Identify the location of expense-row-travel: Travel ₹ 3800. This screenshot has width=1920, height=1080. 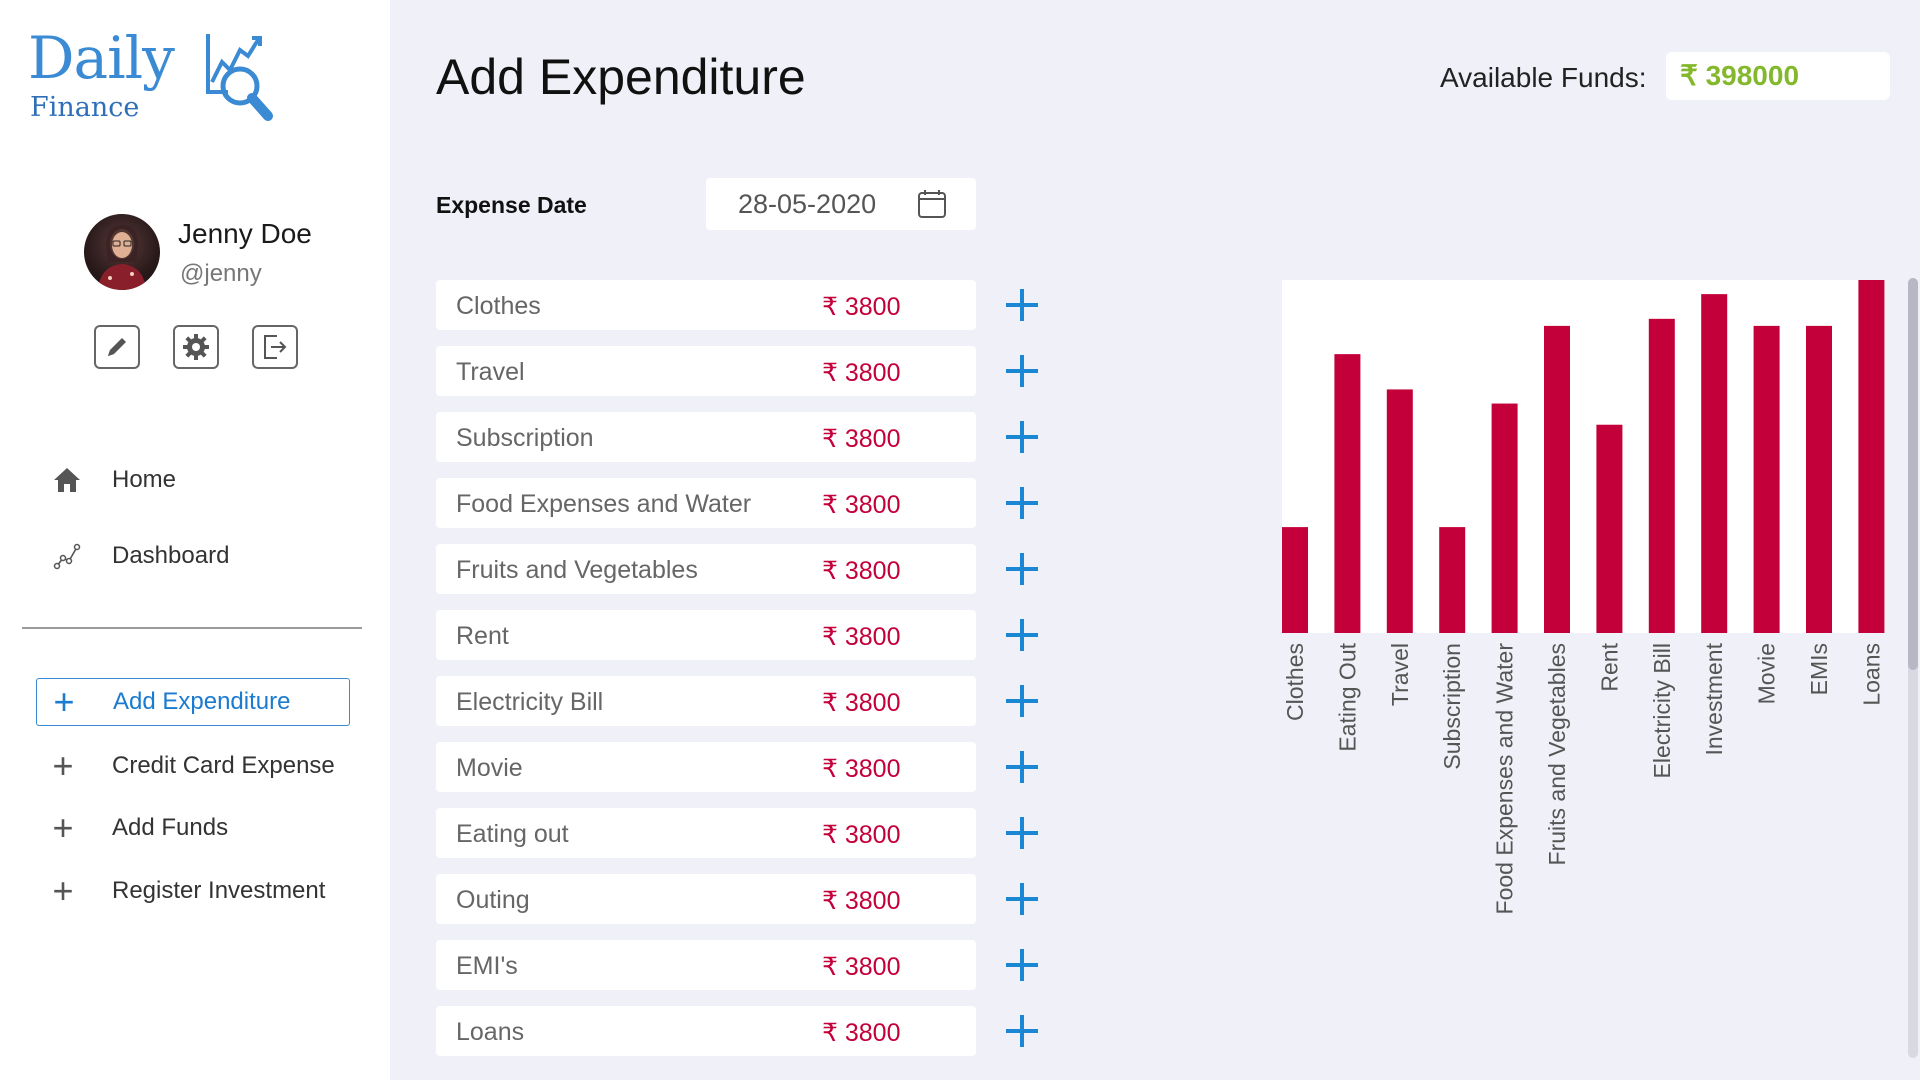
(706, 371).